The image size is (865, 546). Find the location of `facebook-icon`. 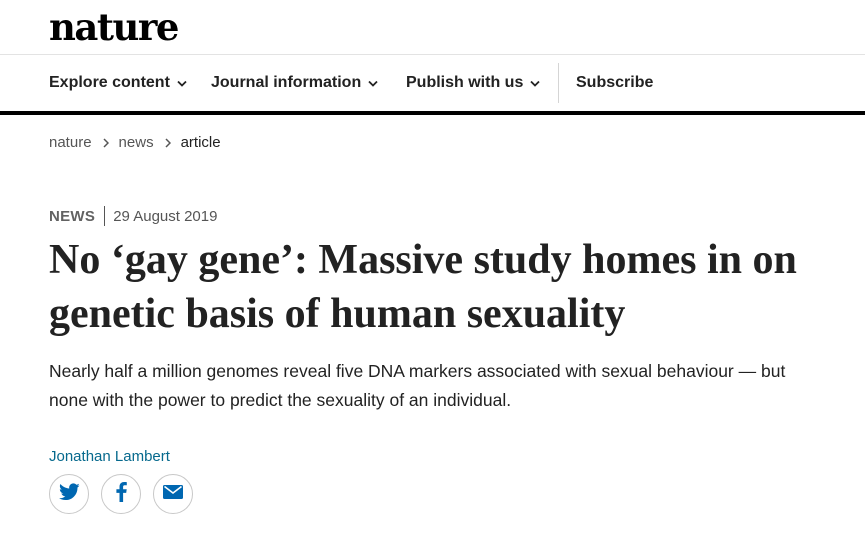

facebook-icon is located at coordinates (121, 494).